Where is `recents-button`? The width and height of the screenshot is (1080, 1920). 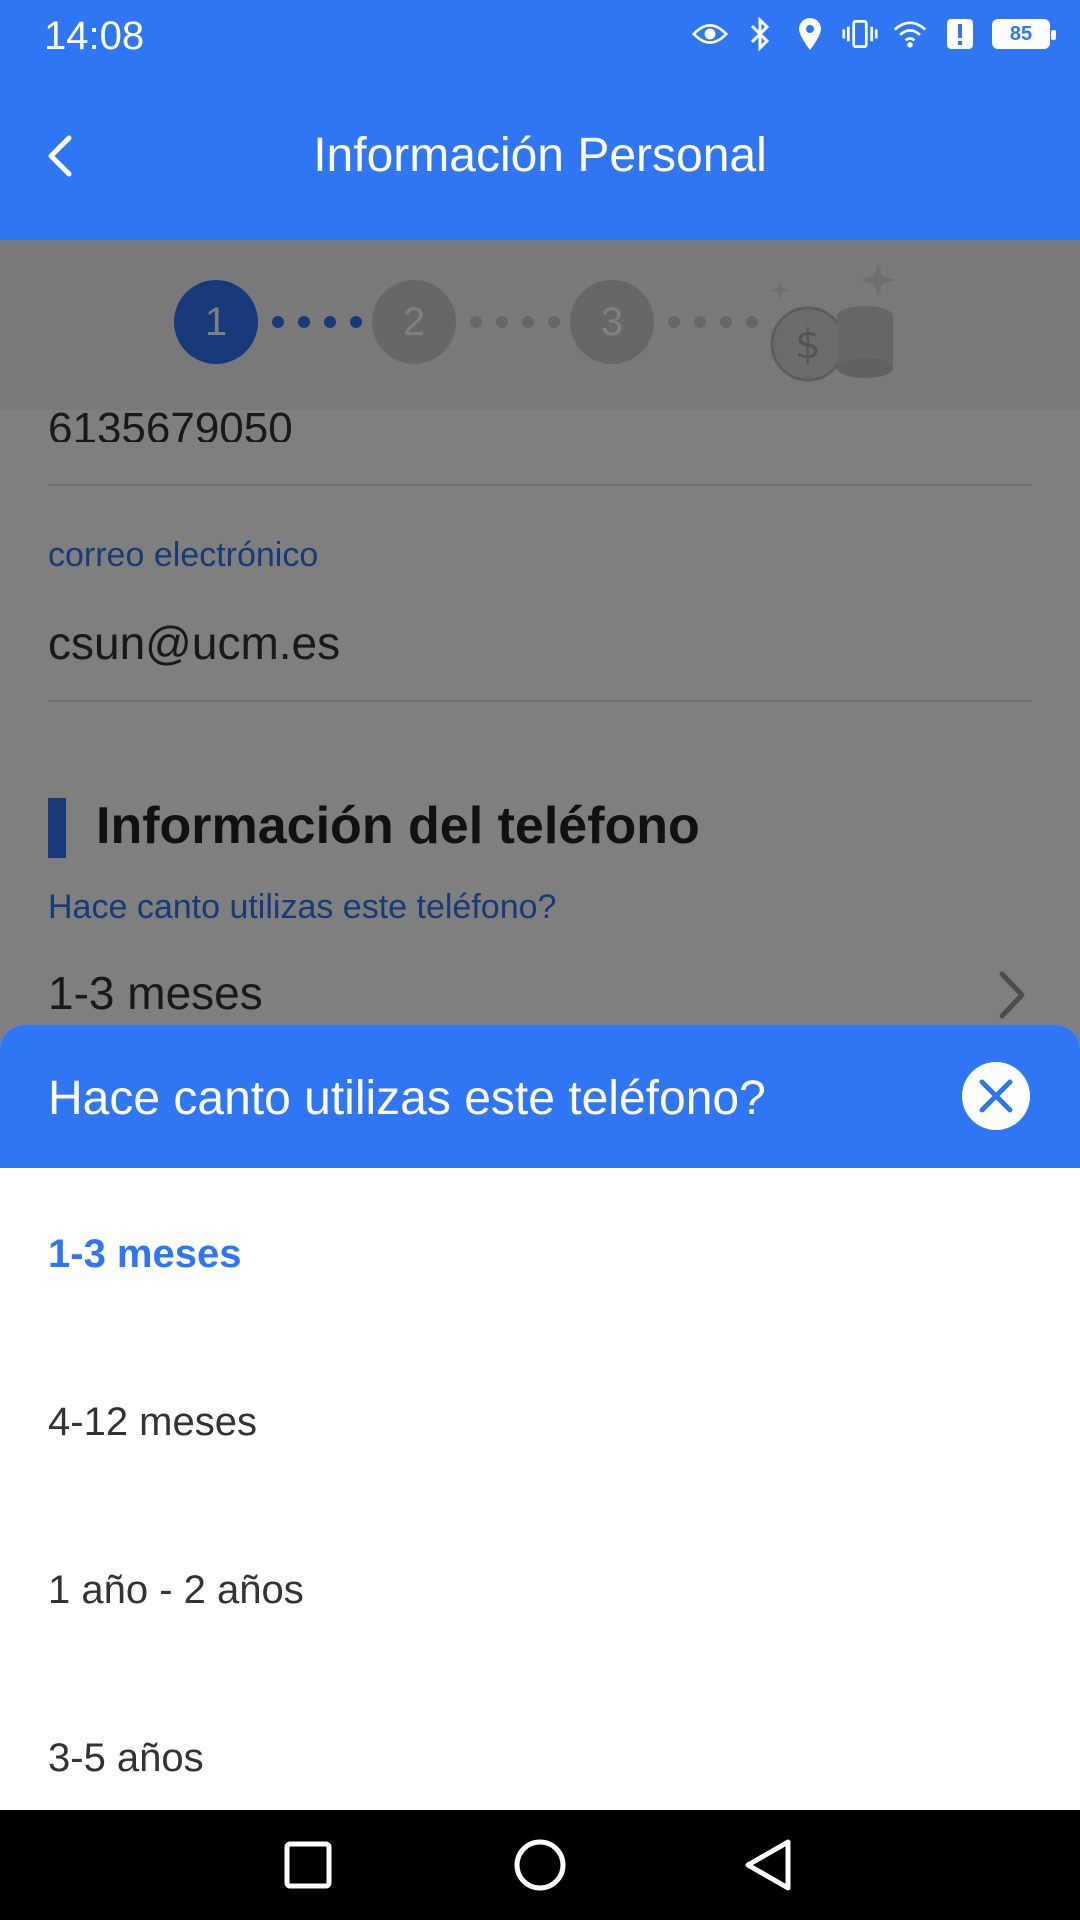
recents-button is located at coordinates (308, 1865).